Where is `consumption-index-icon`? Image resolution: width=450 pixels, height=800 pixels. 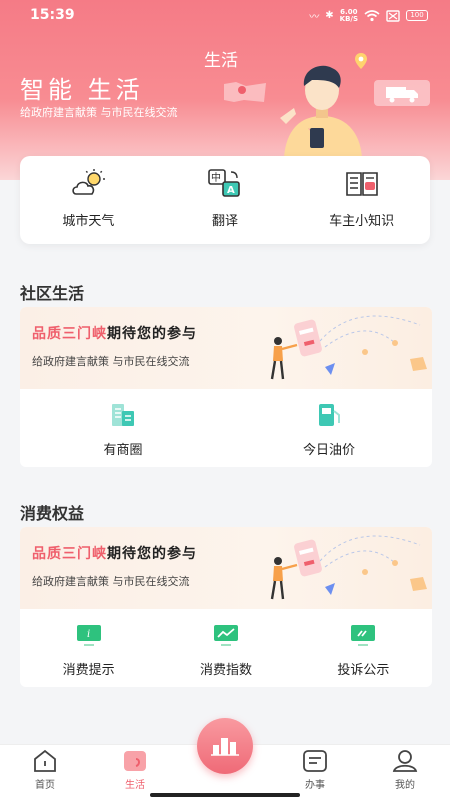 consumption-index-icon is located at coordinates (225, 635).